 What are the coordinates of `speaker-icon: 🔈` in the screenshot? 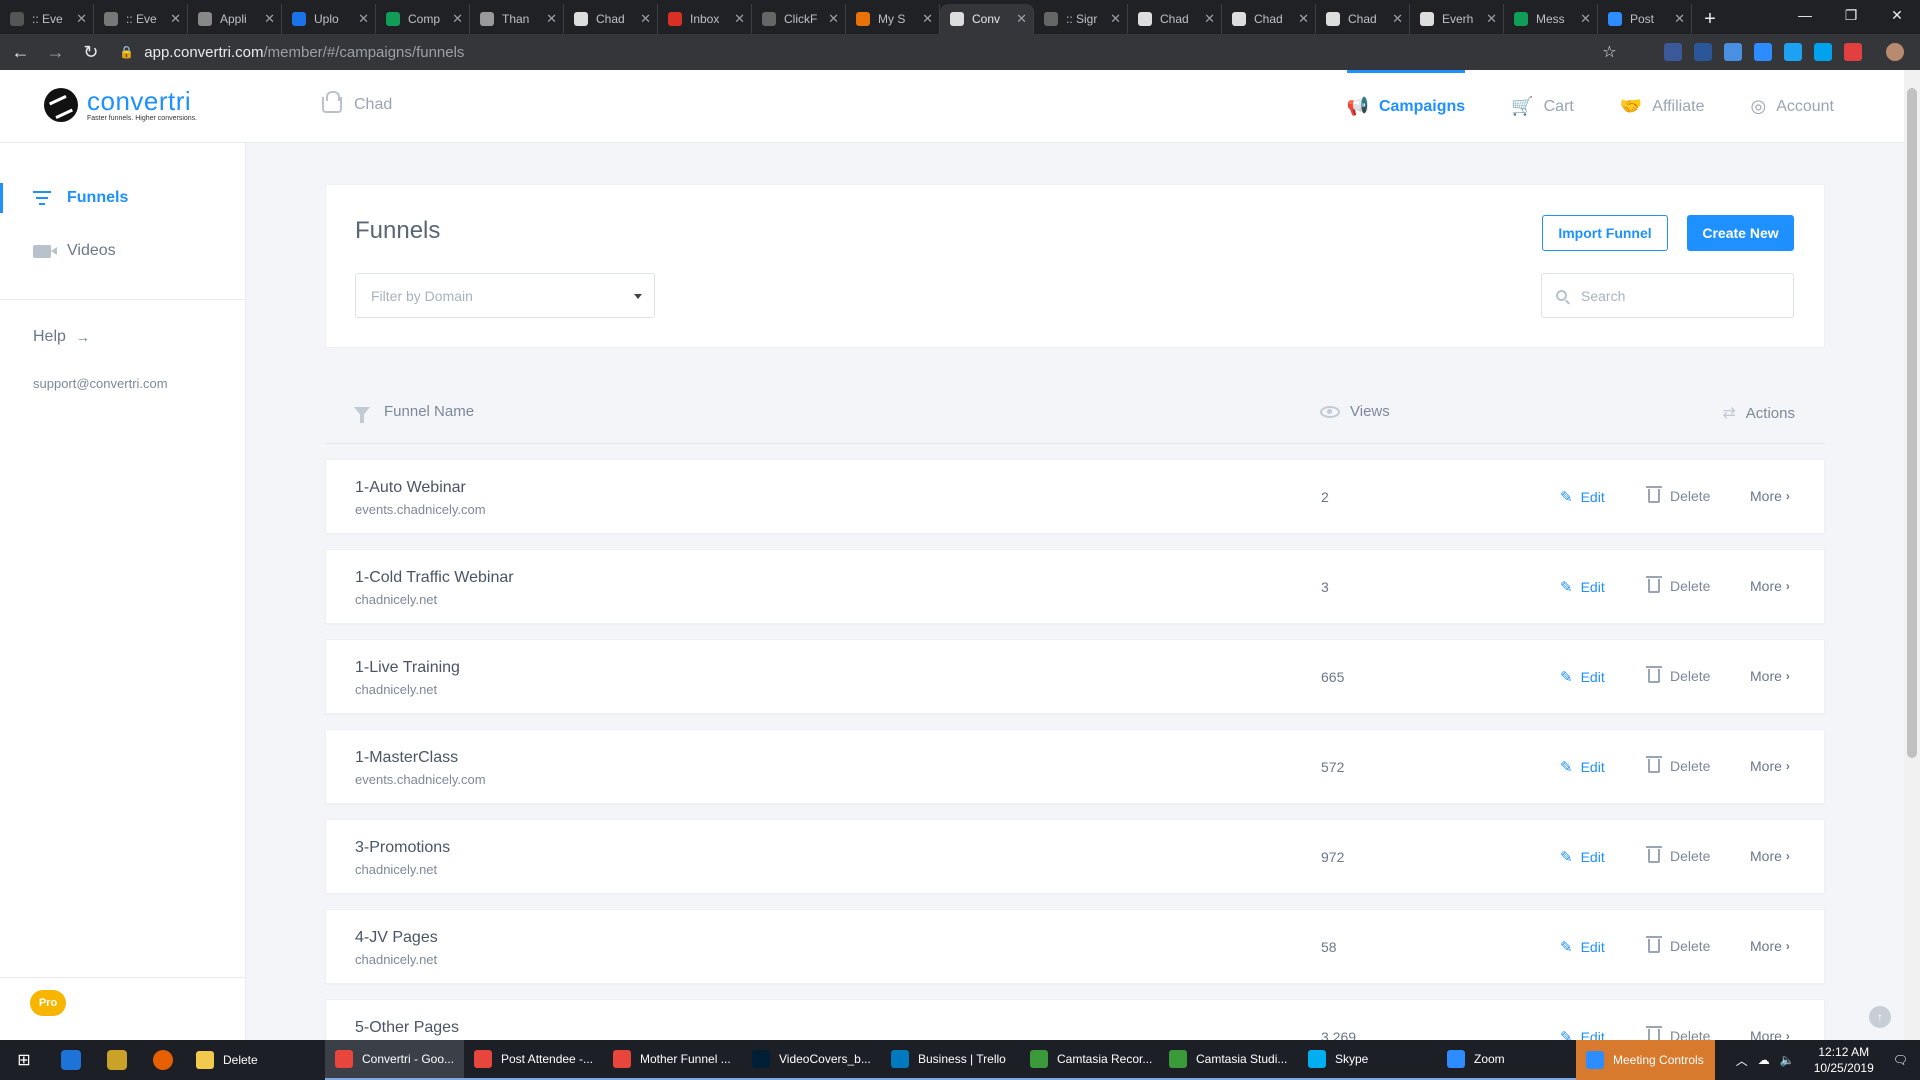 It's located at (1787, 1060).